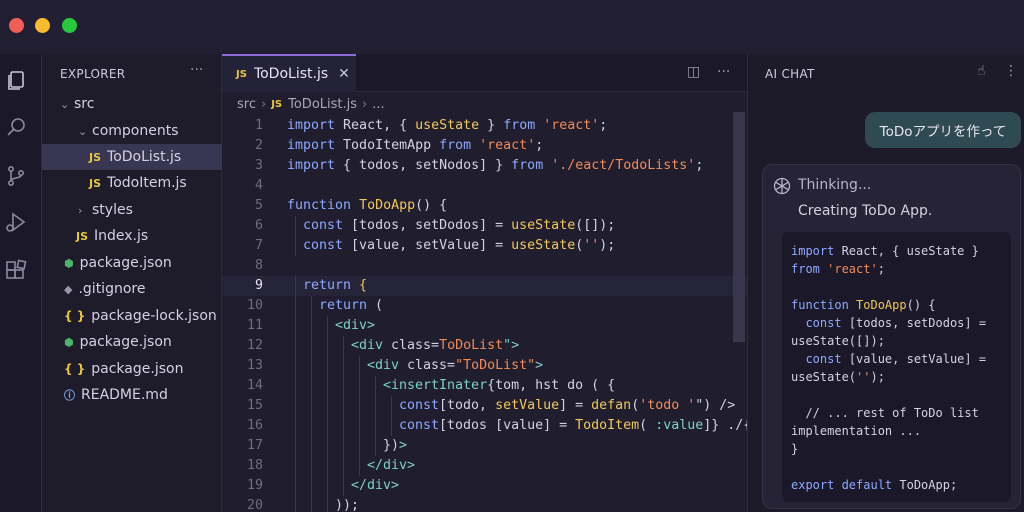  I want to click on line-number: 3, so click(258, 165).